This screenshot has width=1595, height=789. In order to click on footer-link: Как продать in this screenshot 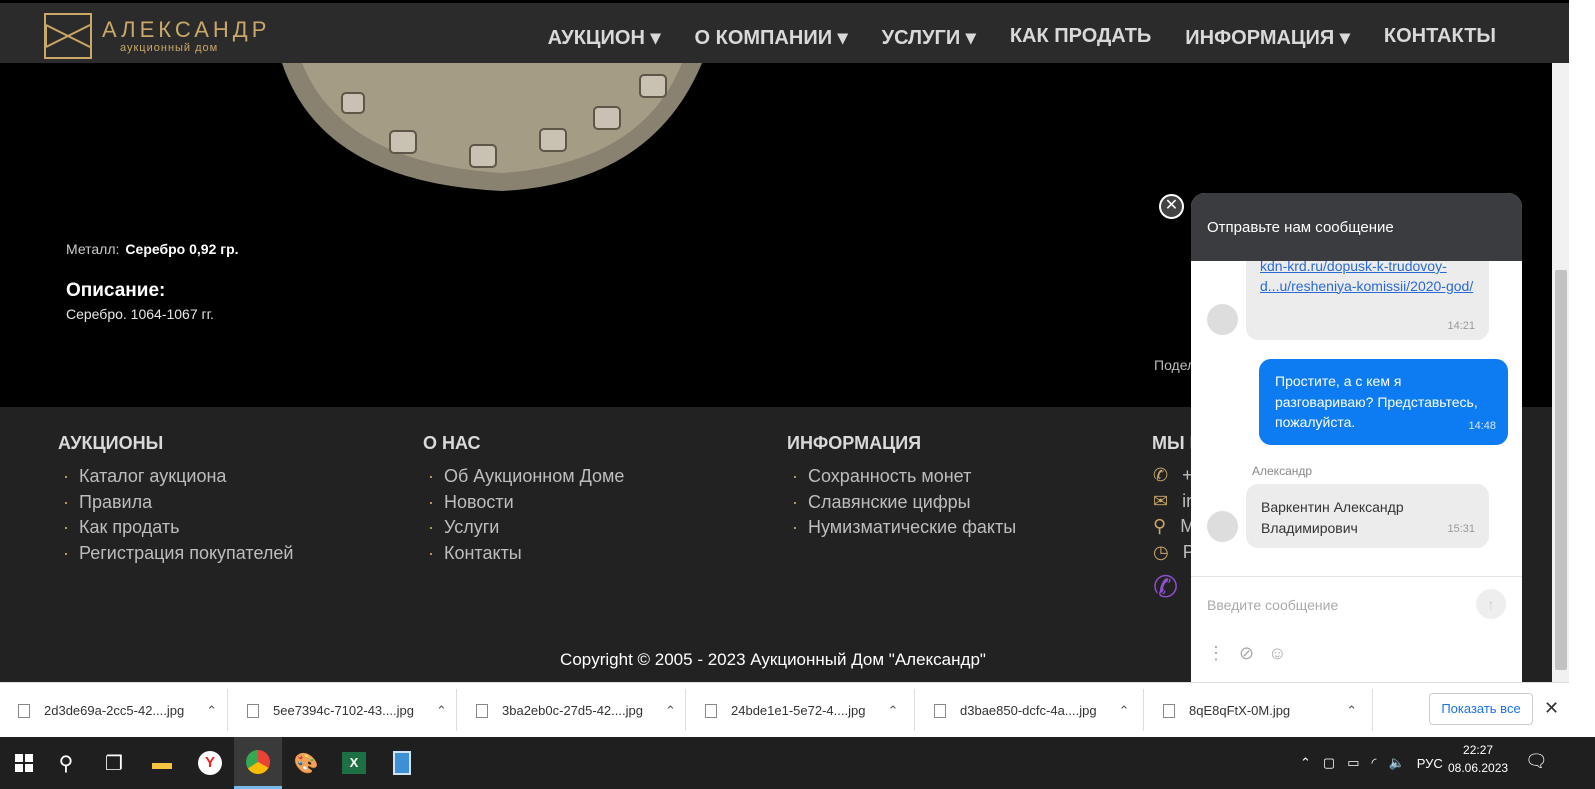, I will do `click(175, 528)`.